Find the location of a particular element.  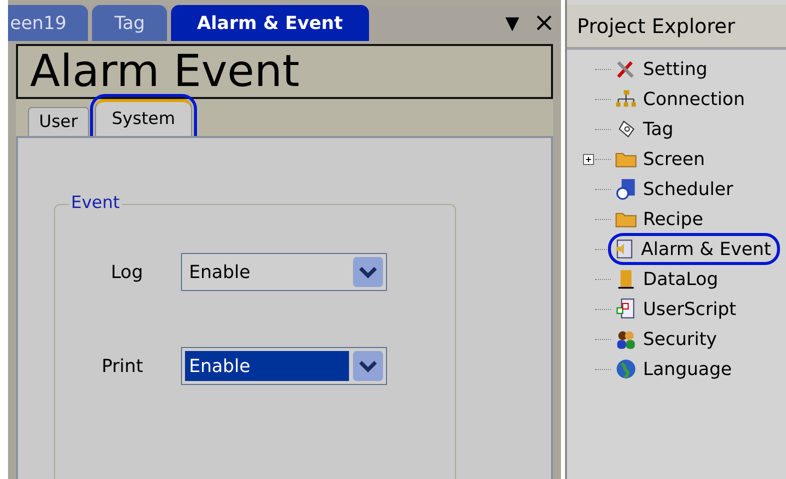

tree-item-label: DataLog is located at coordinates (680, 279).